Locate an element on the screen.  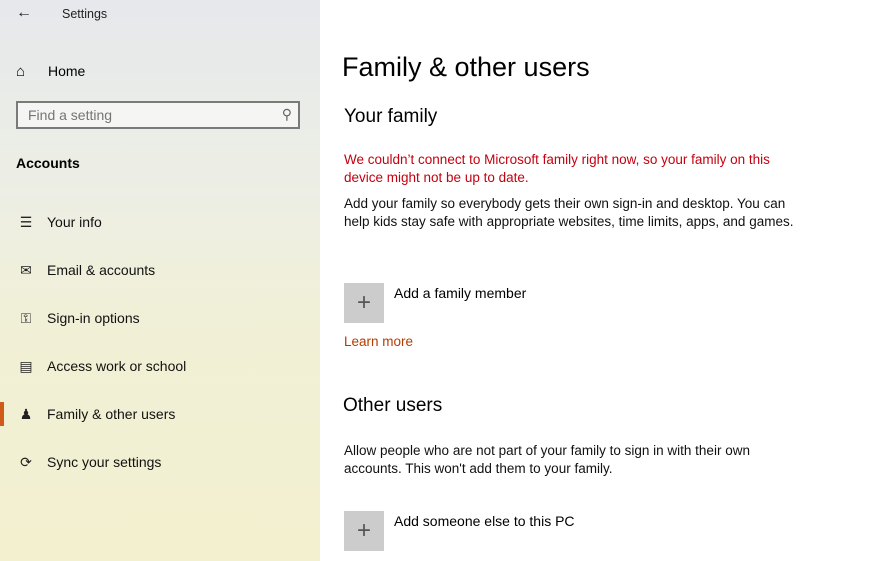
search-input is located at coordinates (148, 115).